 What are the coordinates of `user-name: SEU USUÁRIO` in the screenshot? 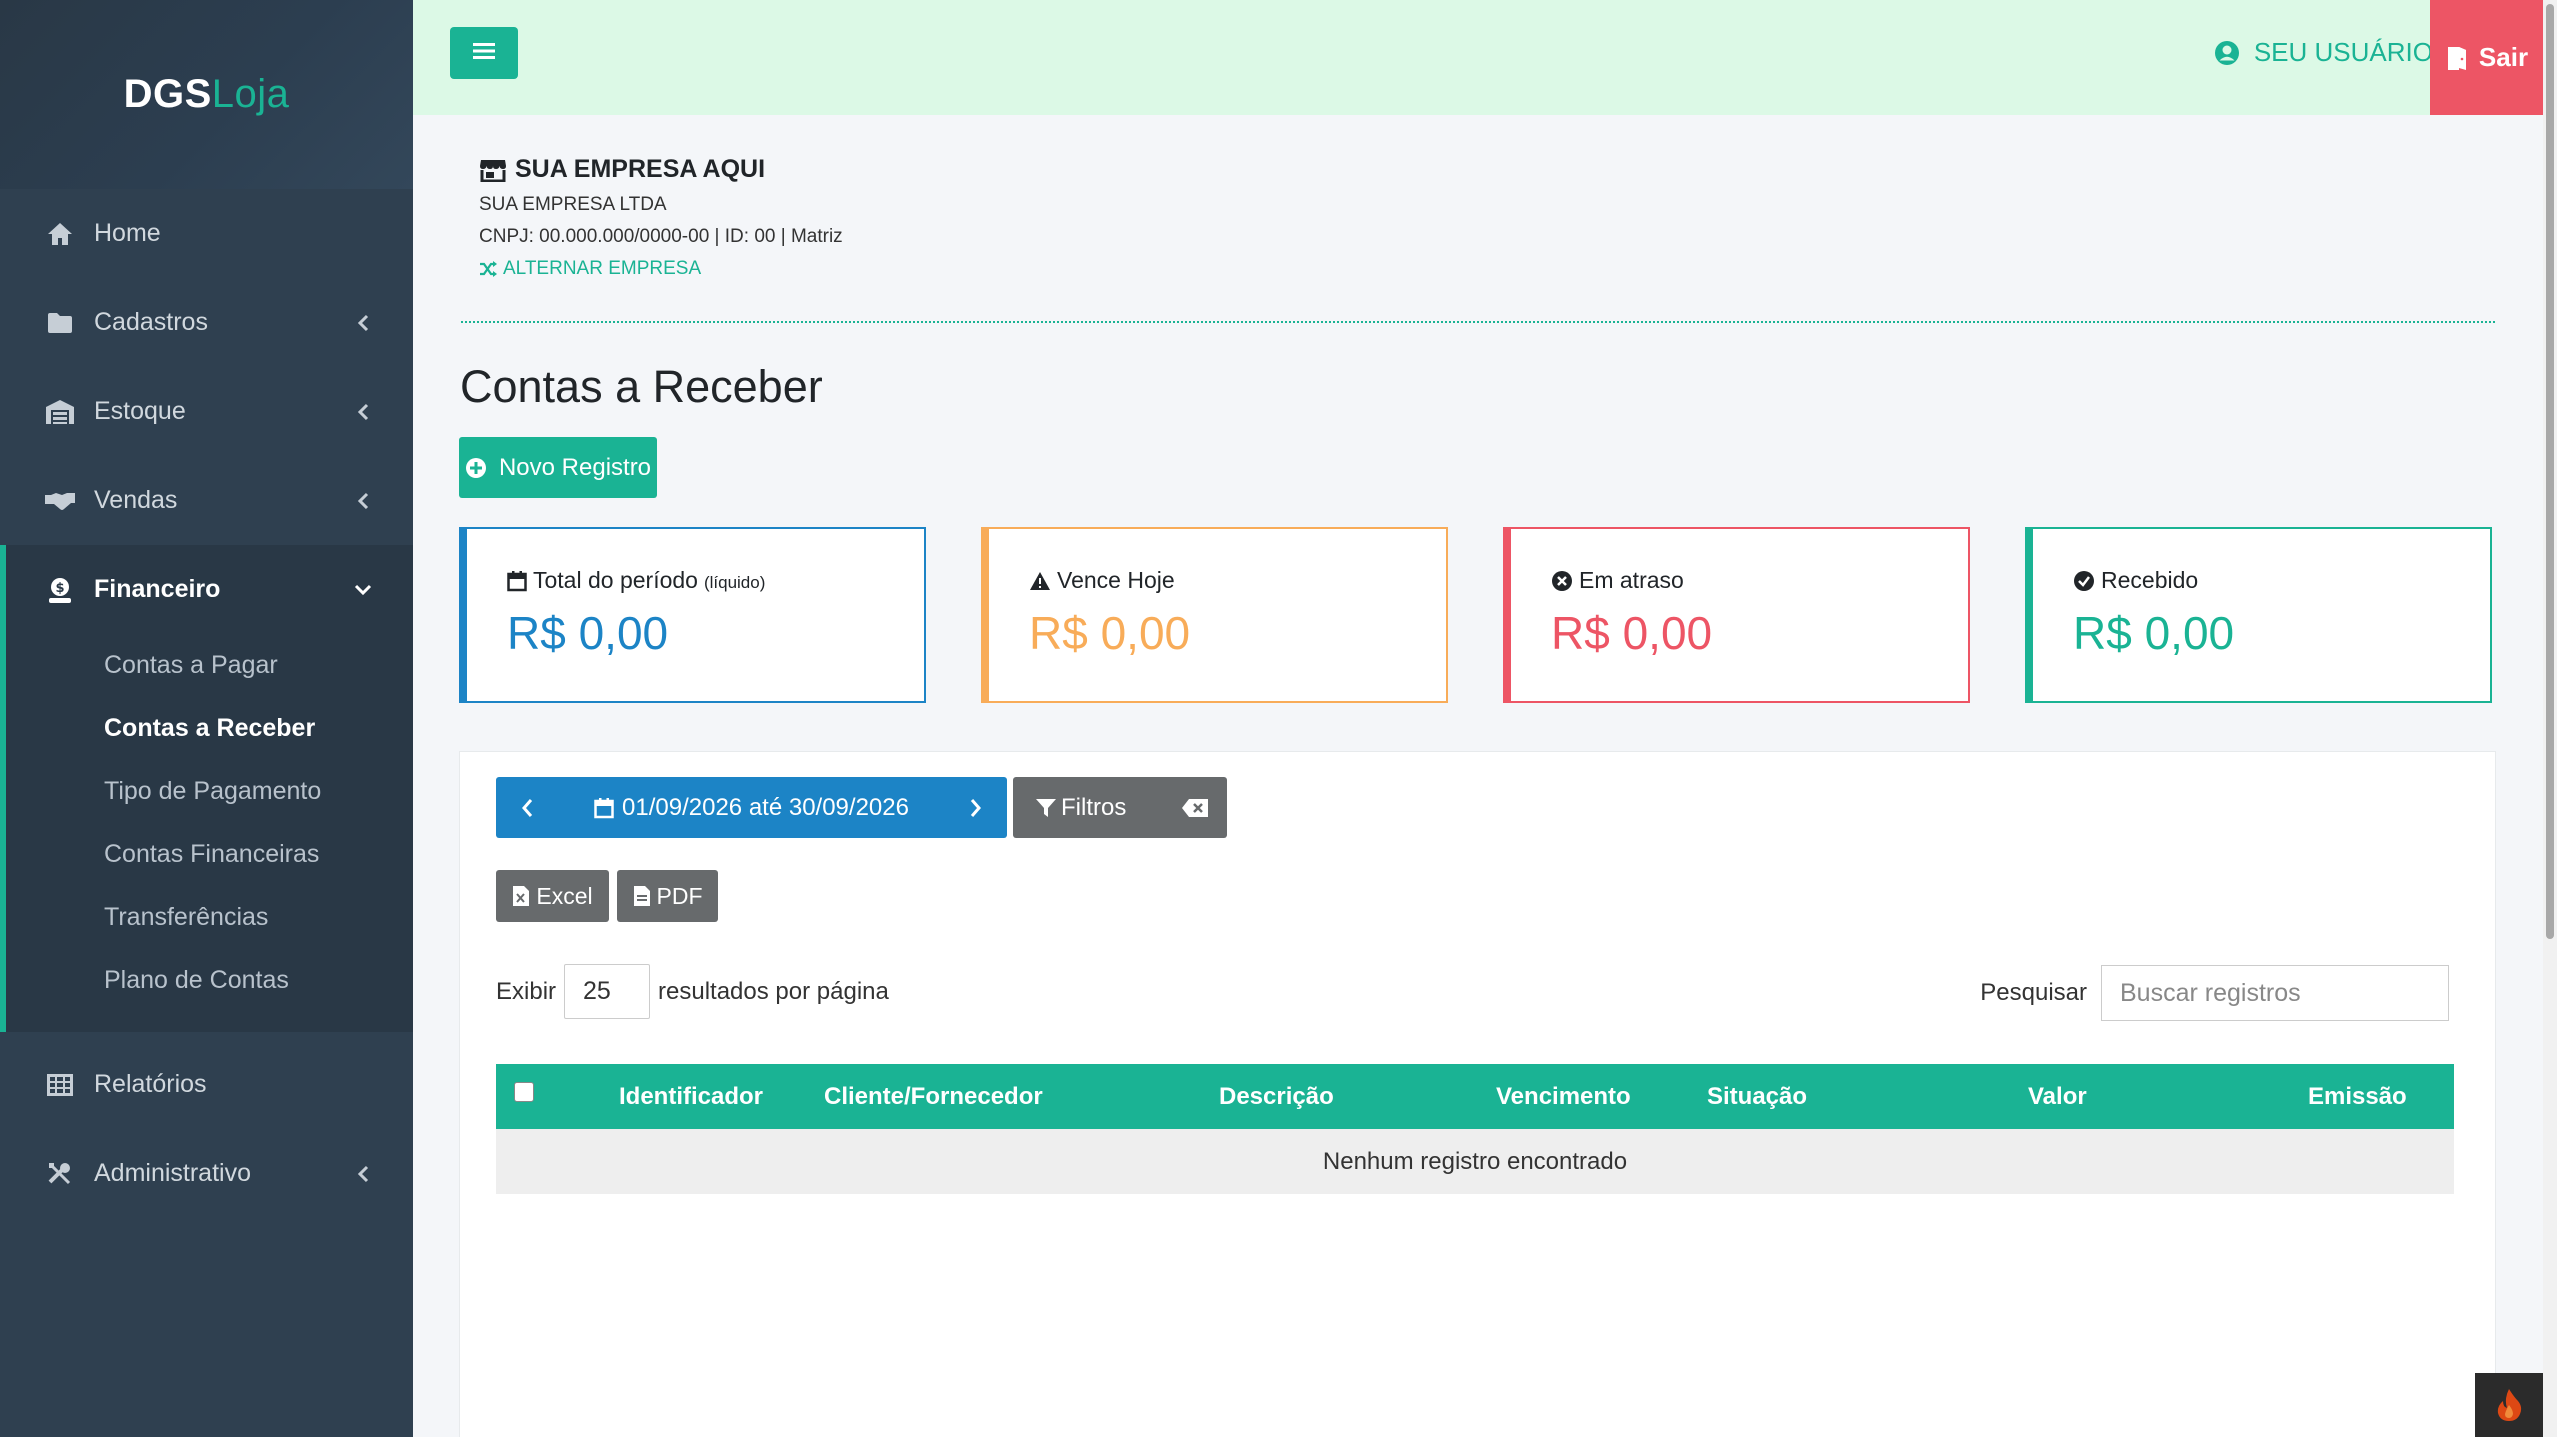 It's located at (2343, 52).